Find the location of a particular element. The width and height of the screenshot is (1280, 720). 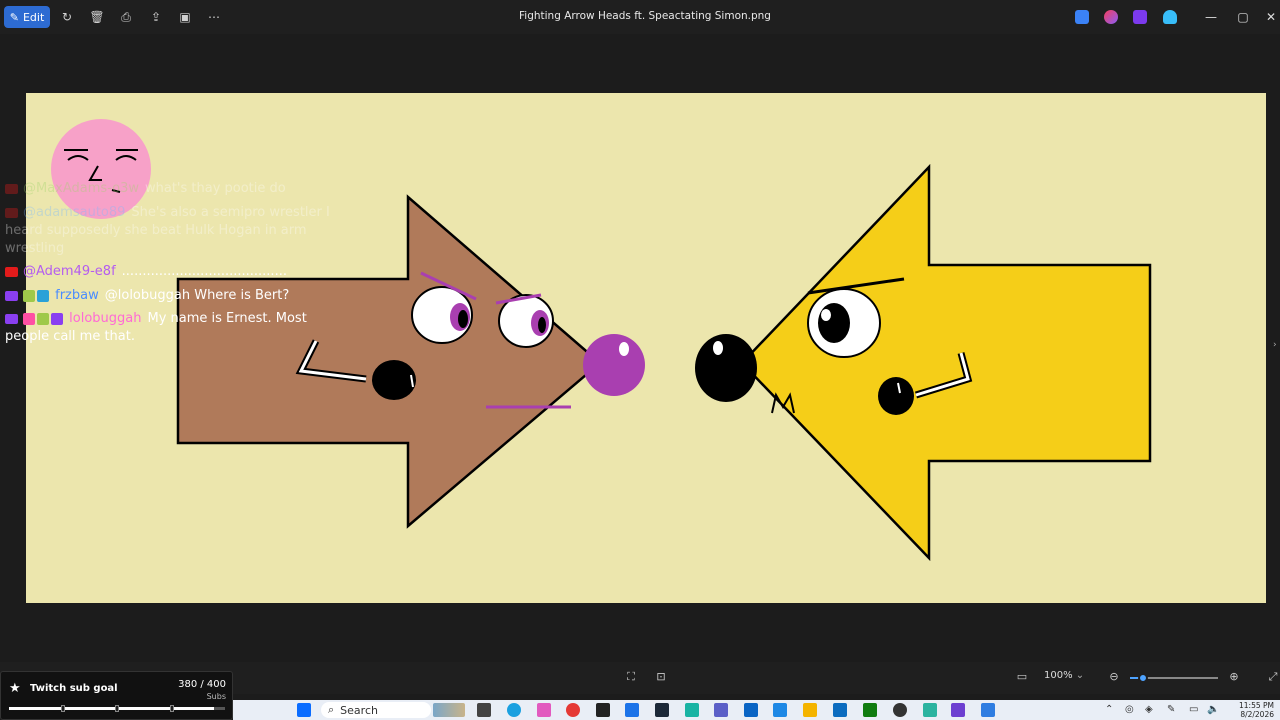

copilot-taskbar-icon is located at coordinates (544, 710).